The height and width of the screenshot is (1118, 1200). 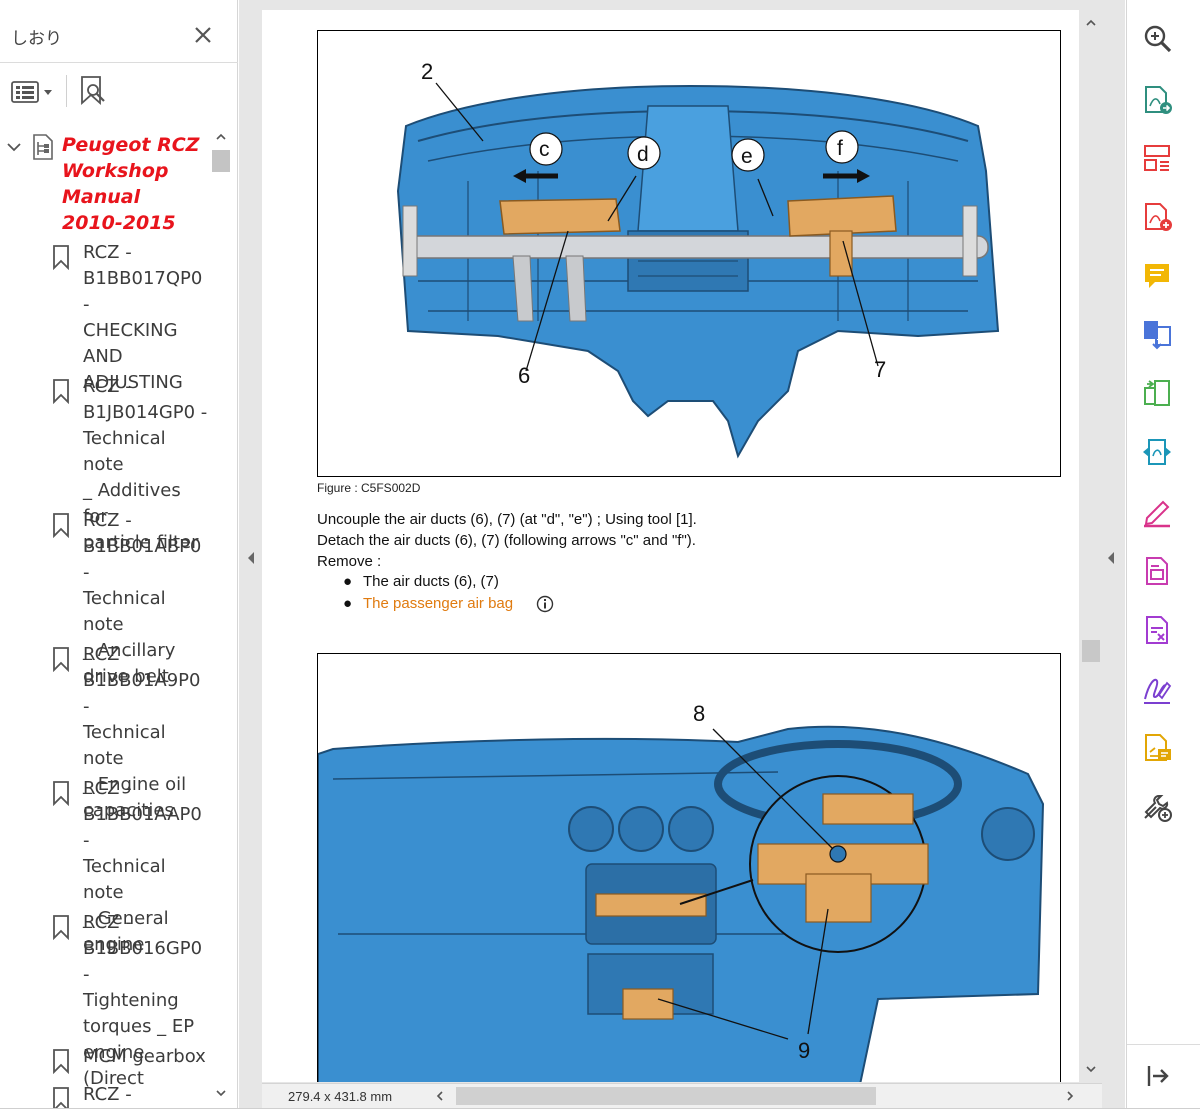 I want to click on chevron-right-icon, so click(x=1070, y=1096).